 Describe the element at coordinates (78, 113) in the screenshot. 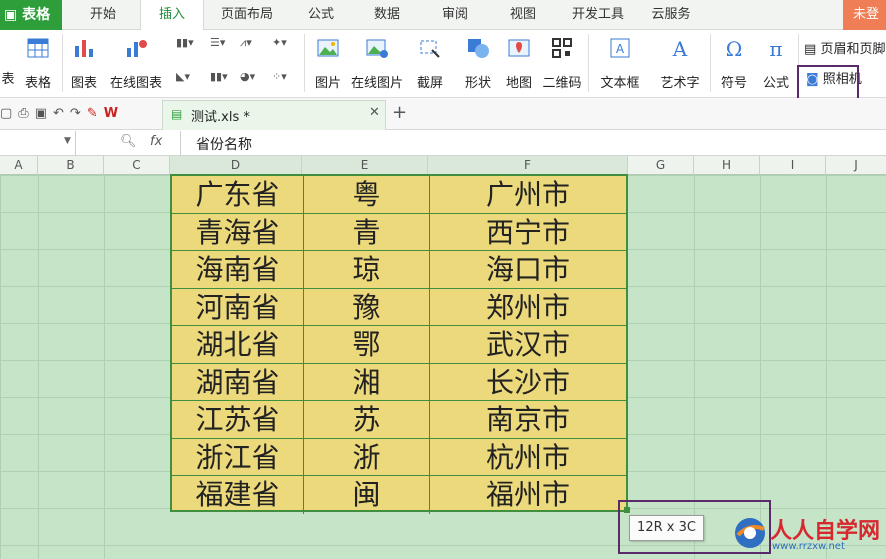

I see `redo-icon: ↷` at that location.